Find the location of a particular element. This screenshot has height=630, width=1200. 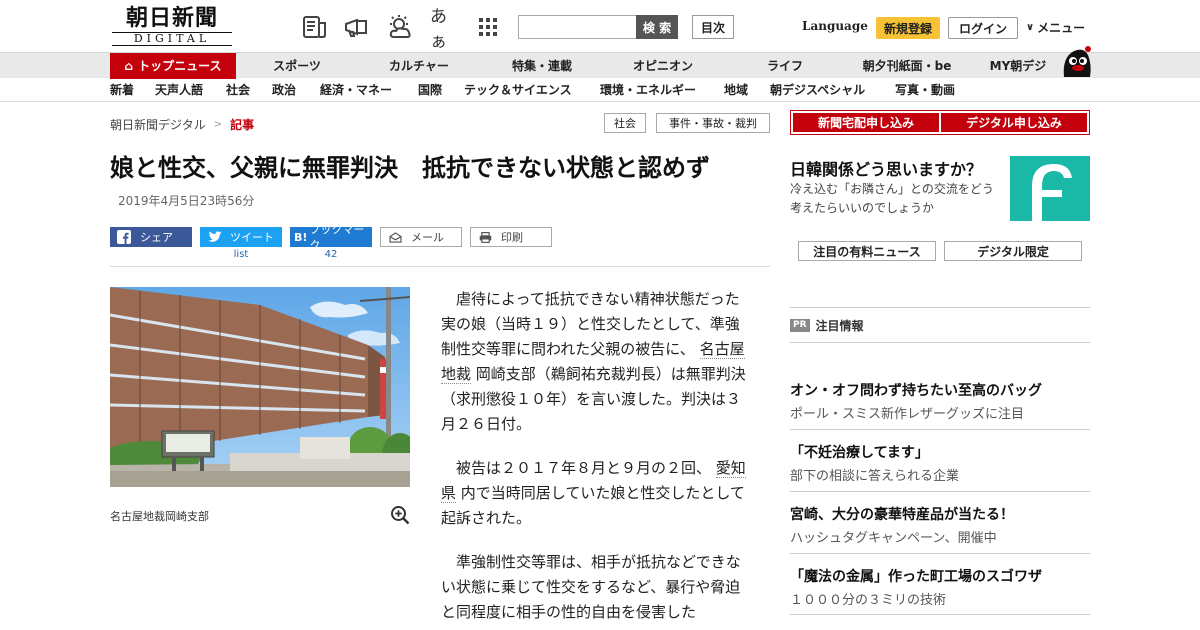

subscribe-home-delivery-button: 新聞宅配申し込み is located at coordinates (866, 122).